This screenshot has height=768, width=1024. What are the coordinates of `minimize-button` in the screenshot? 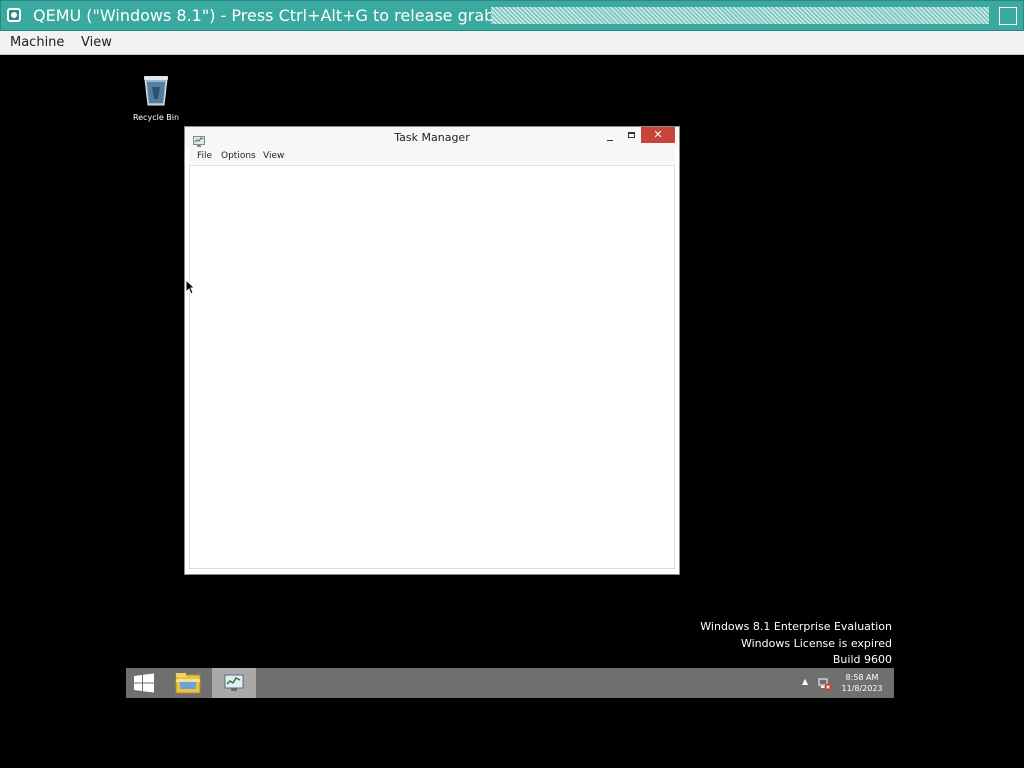 It's located at (611, 138).